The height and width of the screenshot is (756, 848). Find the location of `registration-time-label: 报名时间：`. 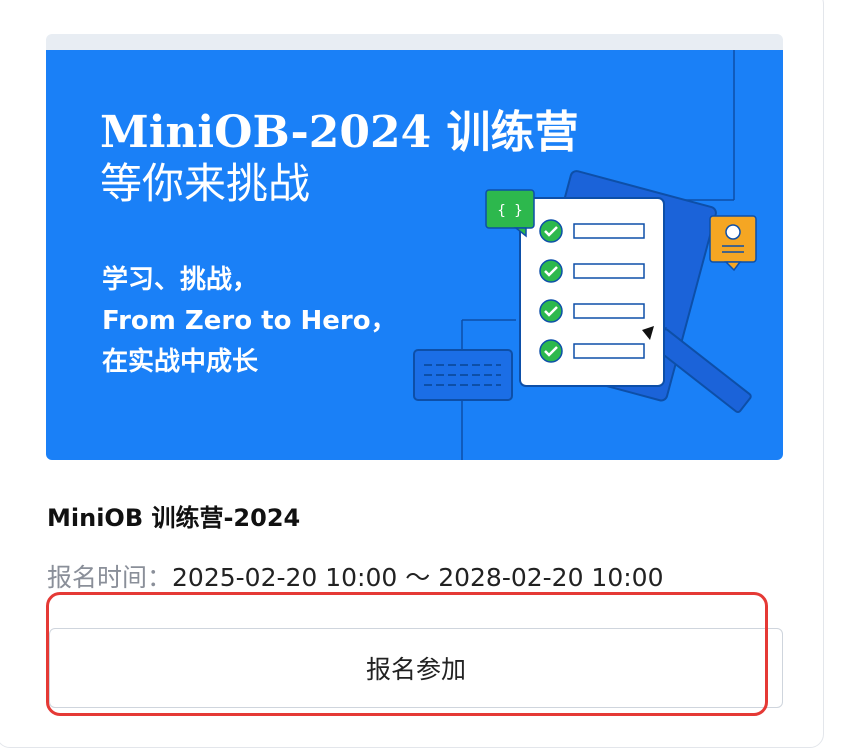

registration-time-label: 报名时间： is located at coordinates (110, 577).